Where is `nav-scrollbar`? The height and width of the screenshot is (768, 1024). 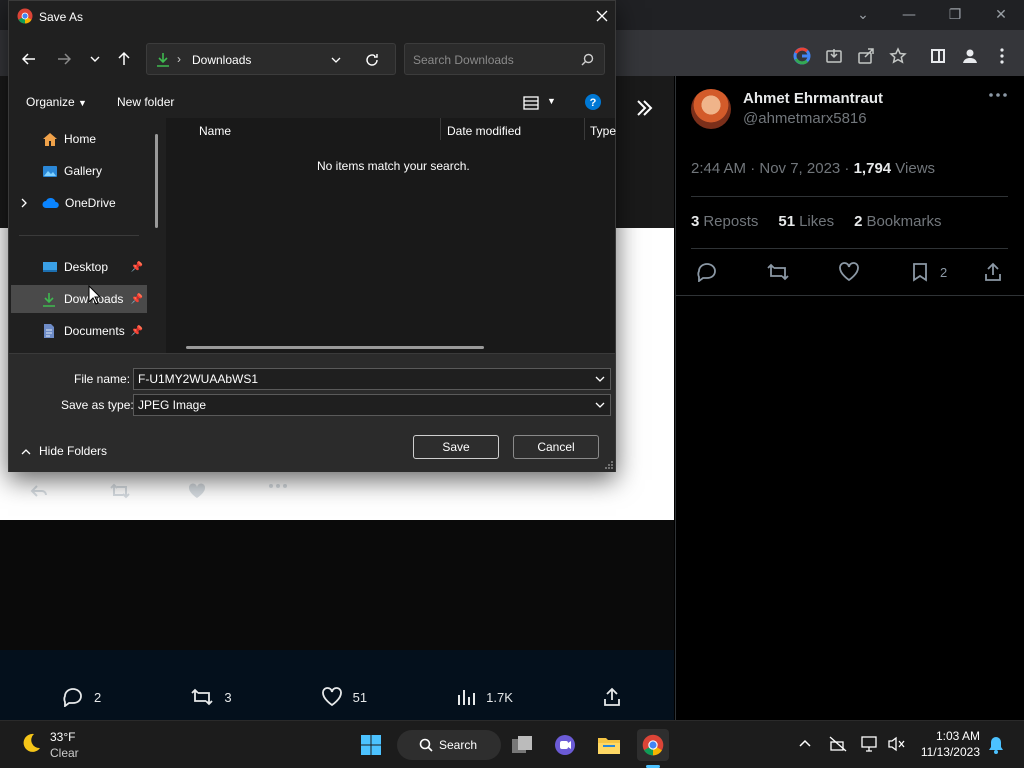 nav-scrollbar is located at coordinates (156, 181).